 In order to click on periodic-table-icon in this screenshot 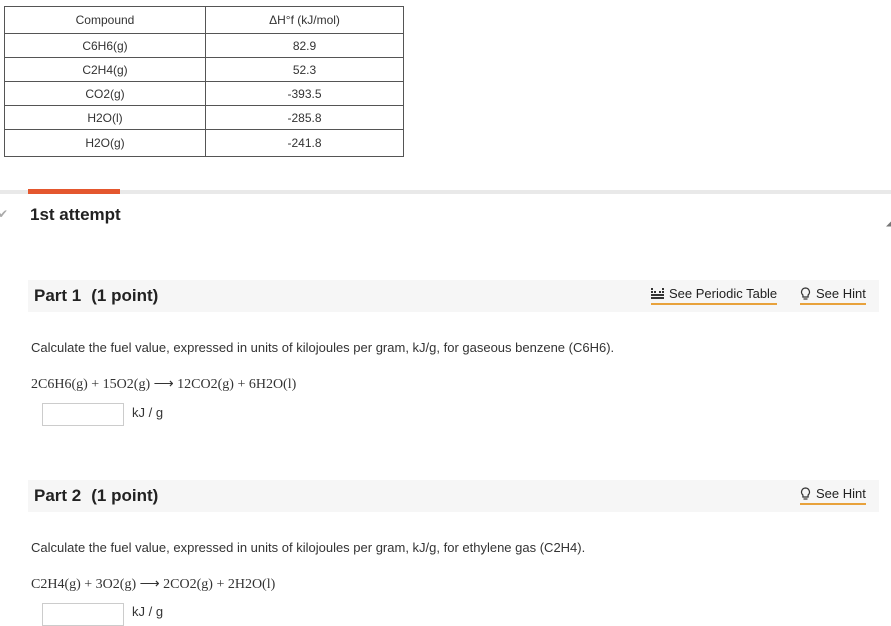, I will do `click(657, 293)`.